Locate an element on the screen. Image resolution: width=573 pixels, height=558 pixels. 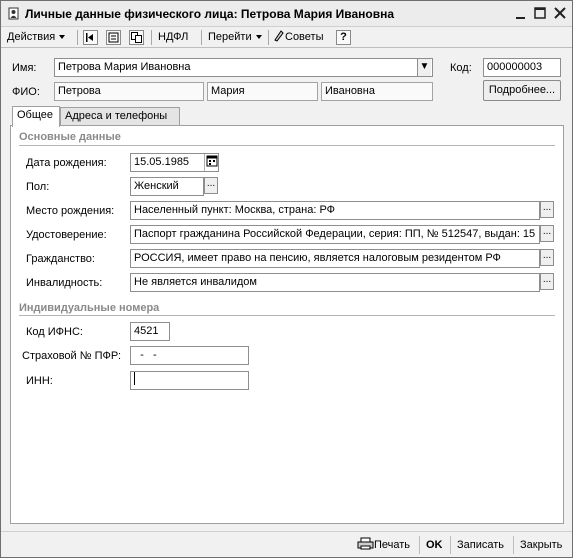
inn-label: ИНН: is located at coordinates (39, 381).